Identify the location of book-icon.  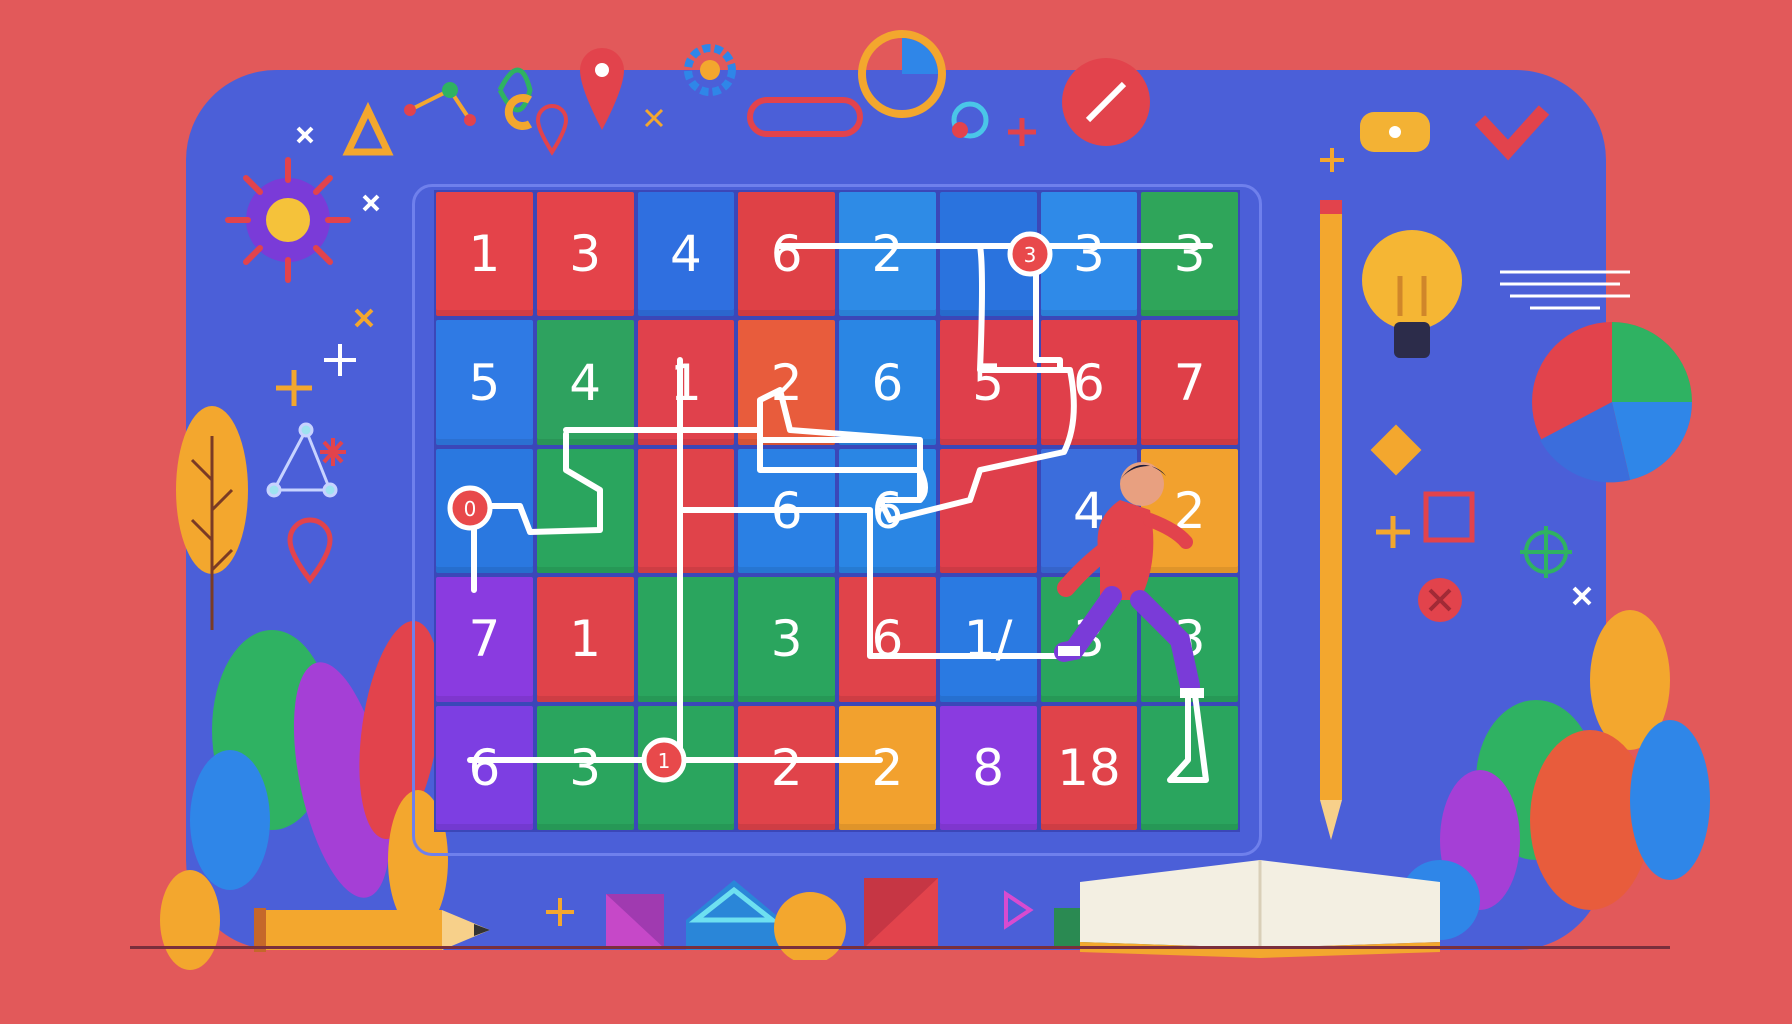
(1260, 909).